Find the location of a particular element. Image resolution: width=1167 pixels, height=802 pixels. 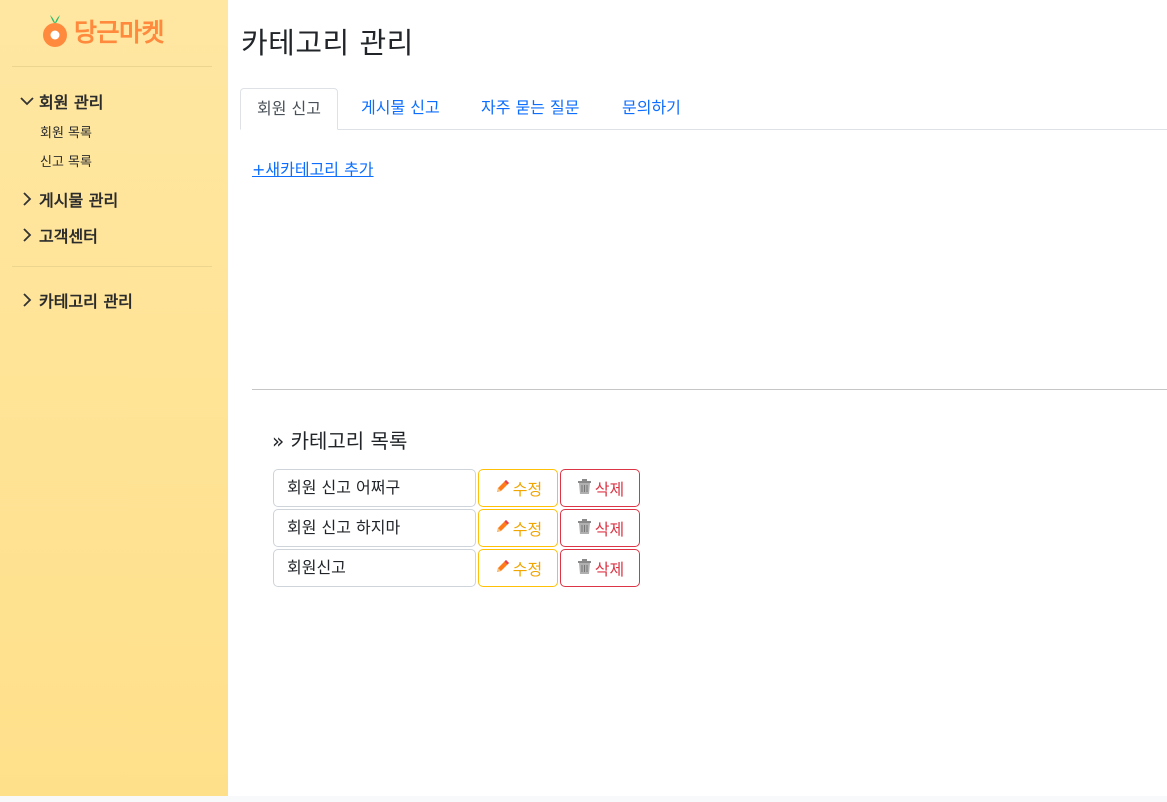

add-category-link: +새카테고리 추가 is located at coordinates (313, 168).